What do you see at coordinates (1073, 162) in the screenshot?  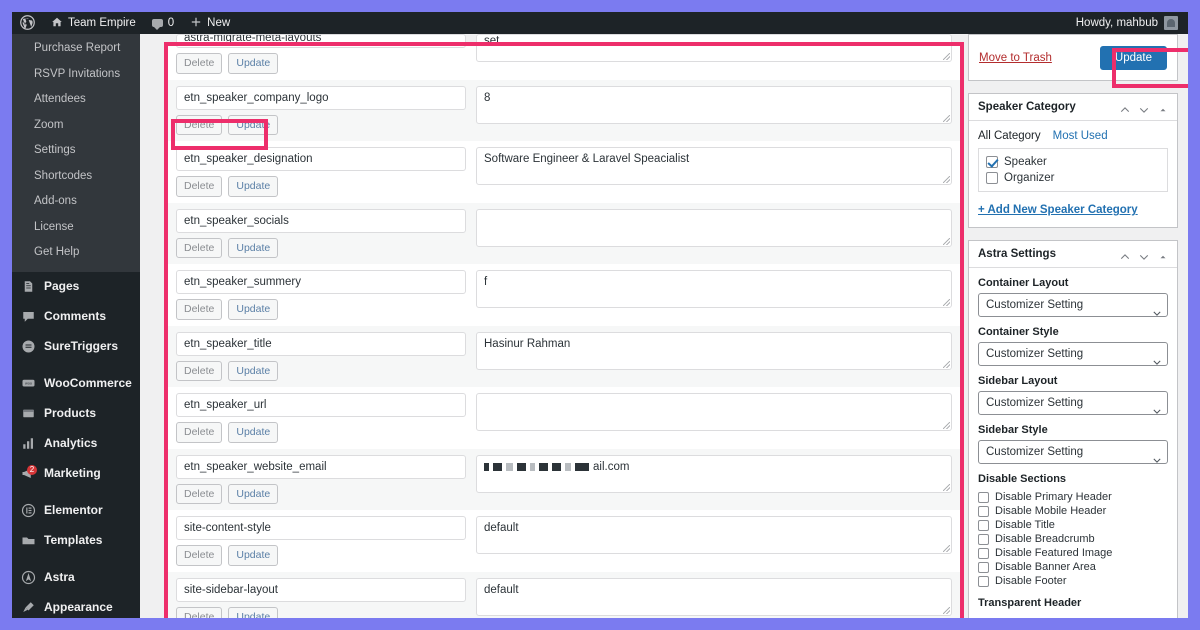 I see `category-item: Speaker` at bounding box center [1073, 162].